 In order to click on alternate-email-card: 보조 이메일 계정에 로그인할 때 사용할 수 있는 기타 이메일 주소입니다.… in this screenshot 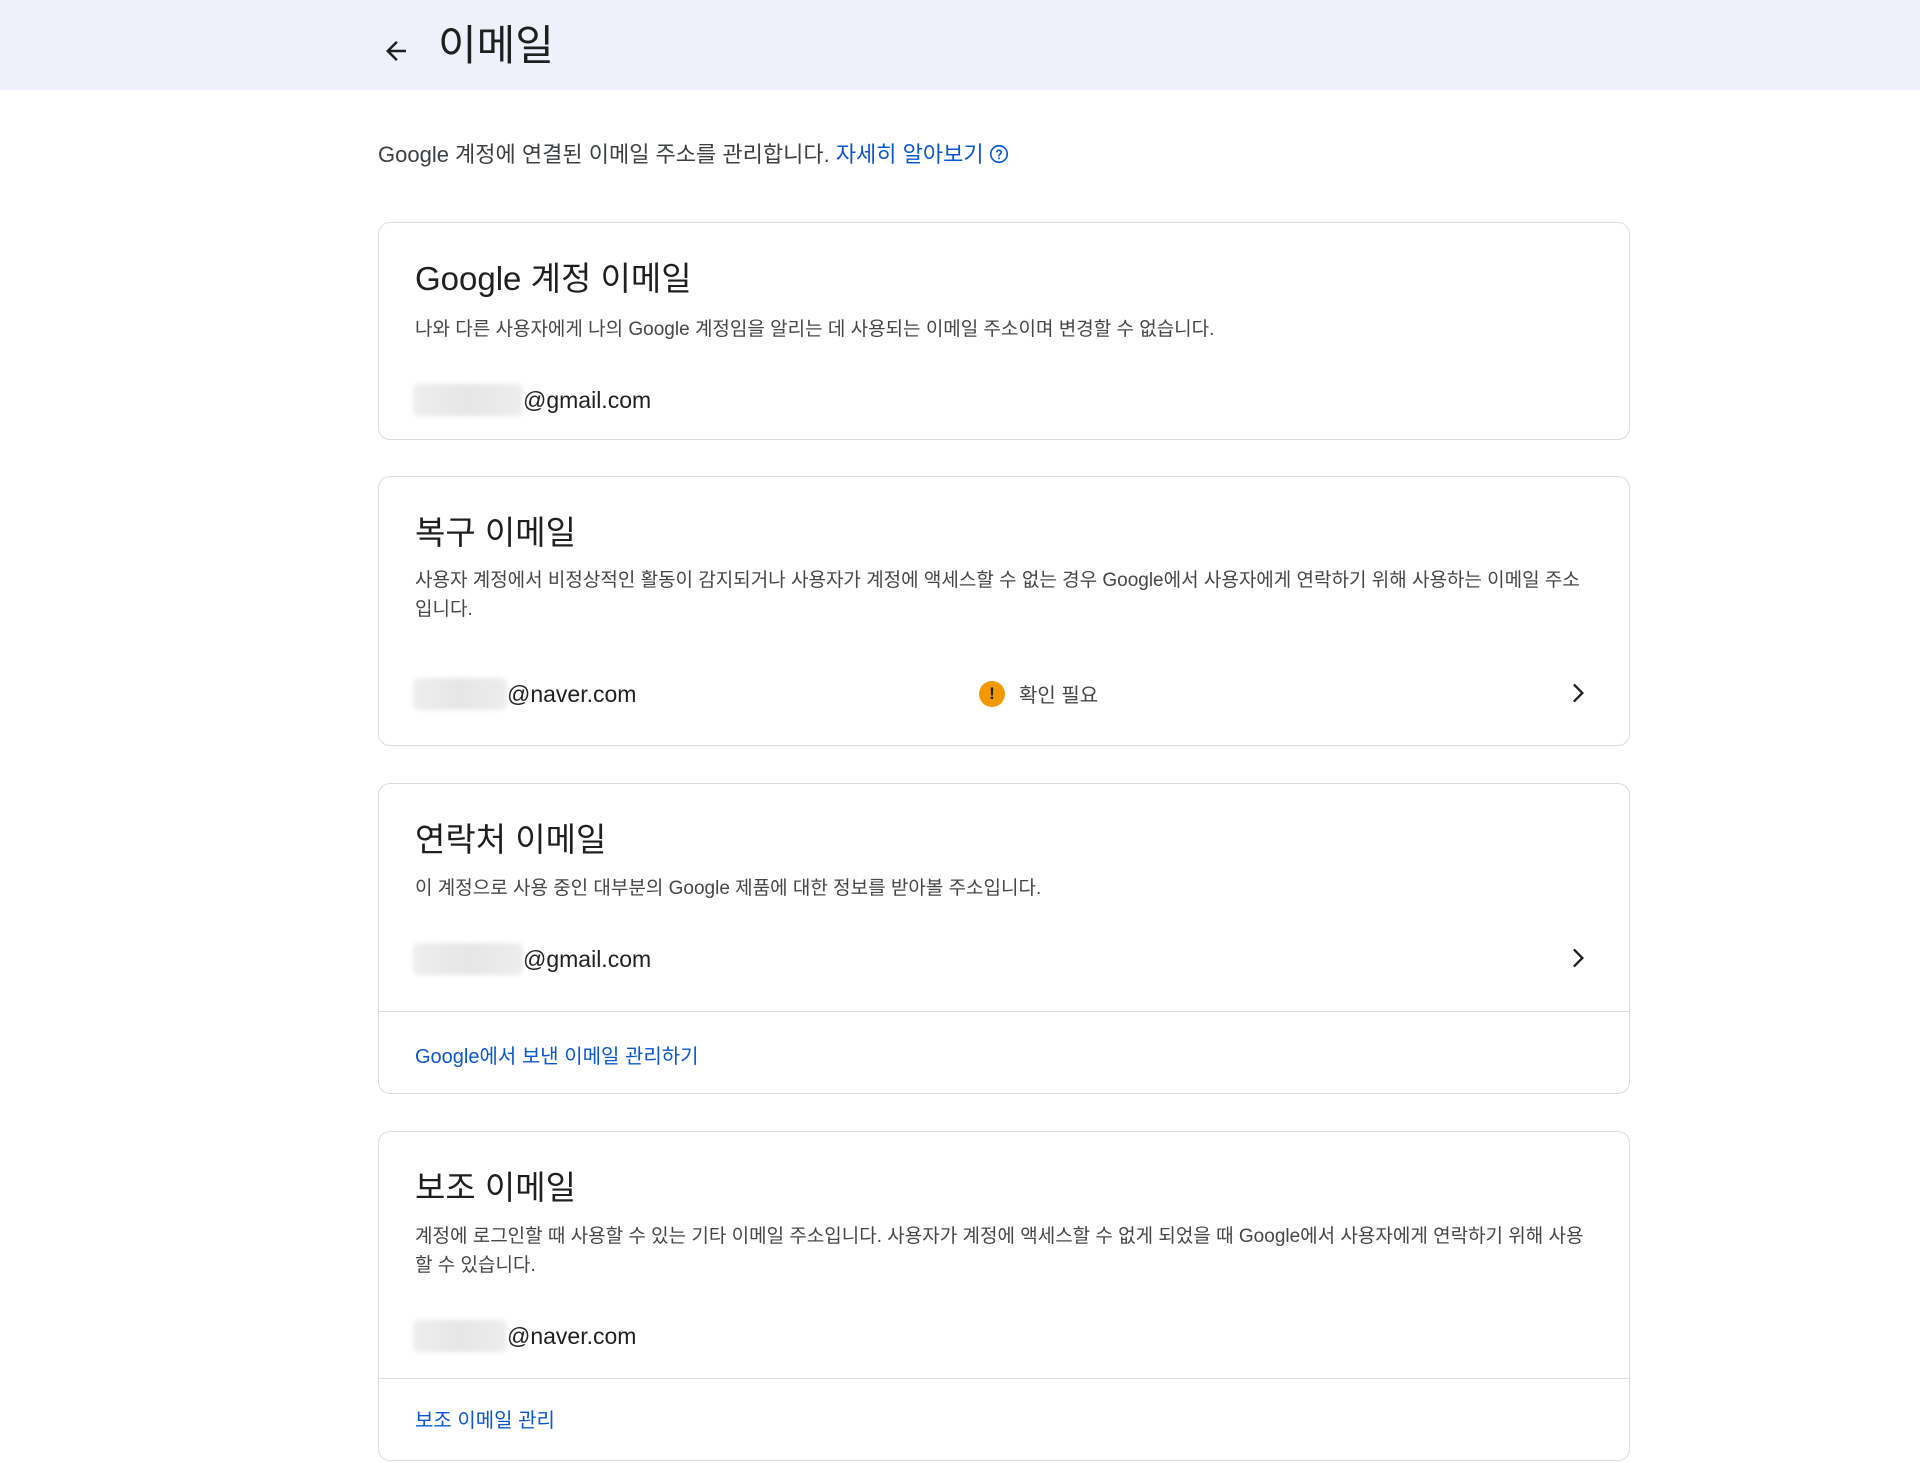, I will do `click(1004, 1296)`.